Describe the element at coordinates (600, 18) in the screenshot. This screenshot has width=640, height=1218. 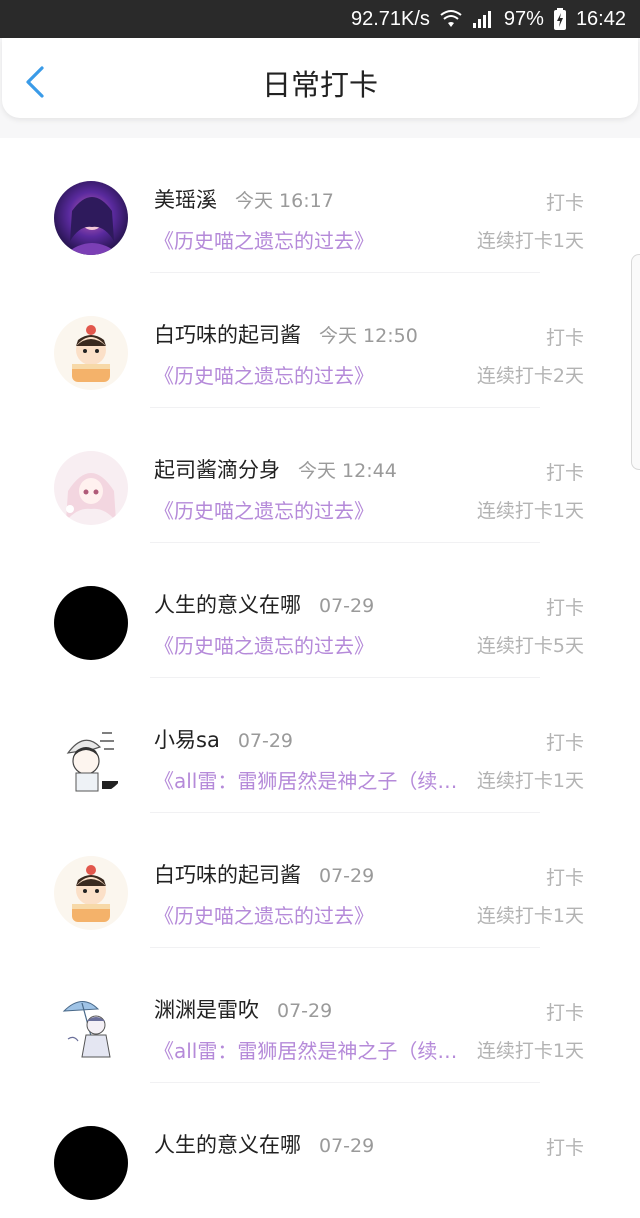
I see `clock: 16:42` at that location.